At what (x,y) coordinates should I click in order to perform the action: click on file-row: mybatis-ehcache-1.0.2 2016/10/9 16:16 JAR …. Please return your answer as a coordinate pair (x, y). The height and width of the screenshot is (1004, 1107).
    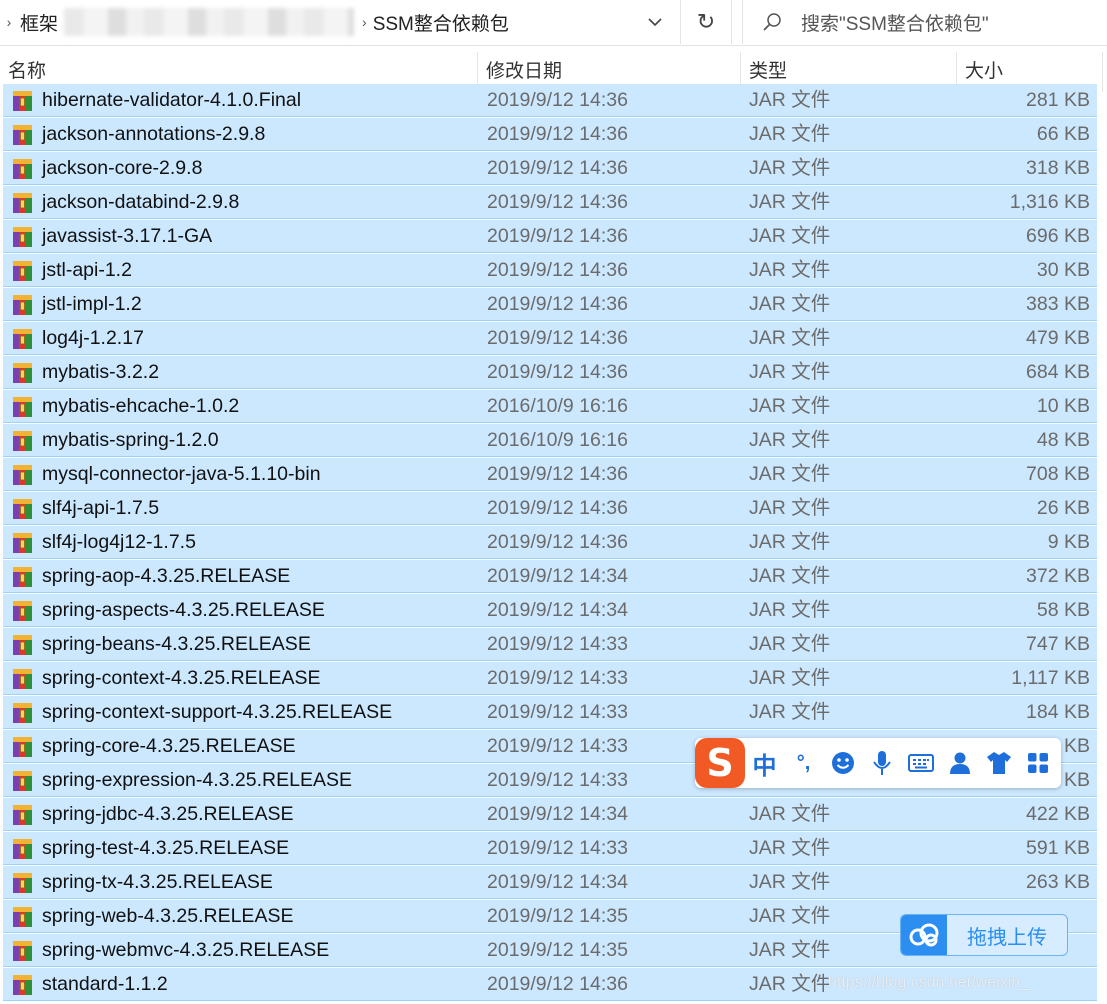
    Looking at the image, I should click on (550, 406).